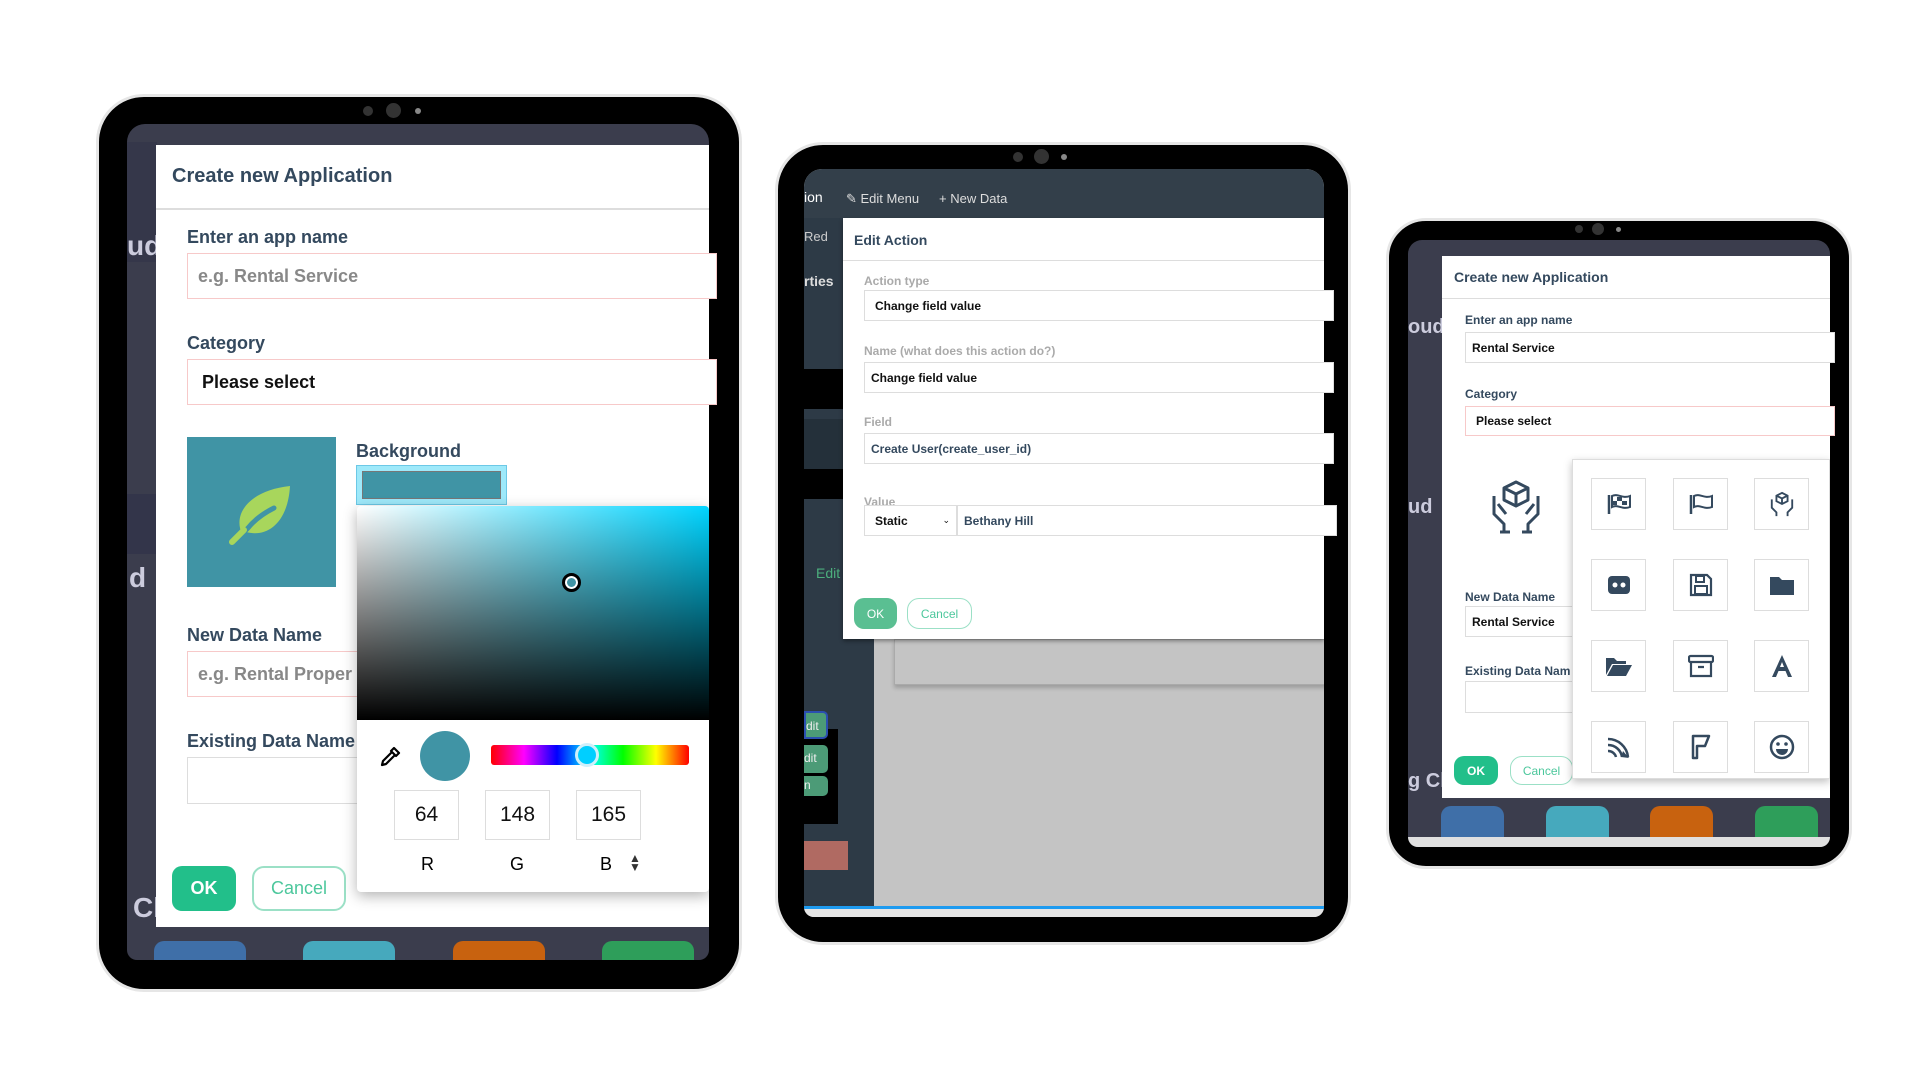  What do you see at coordinates (278, 275) in the screenshot?
I see `app-name-placeholder: e.g. Rental Service` at bounding box center [278, 275].